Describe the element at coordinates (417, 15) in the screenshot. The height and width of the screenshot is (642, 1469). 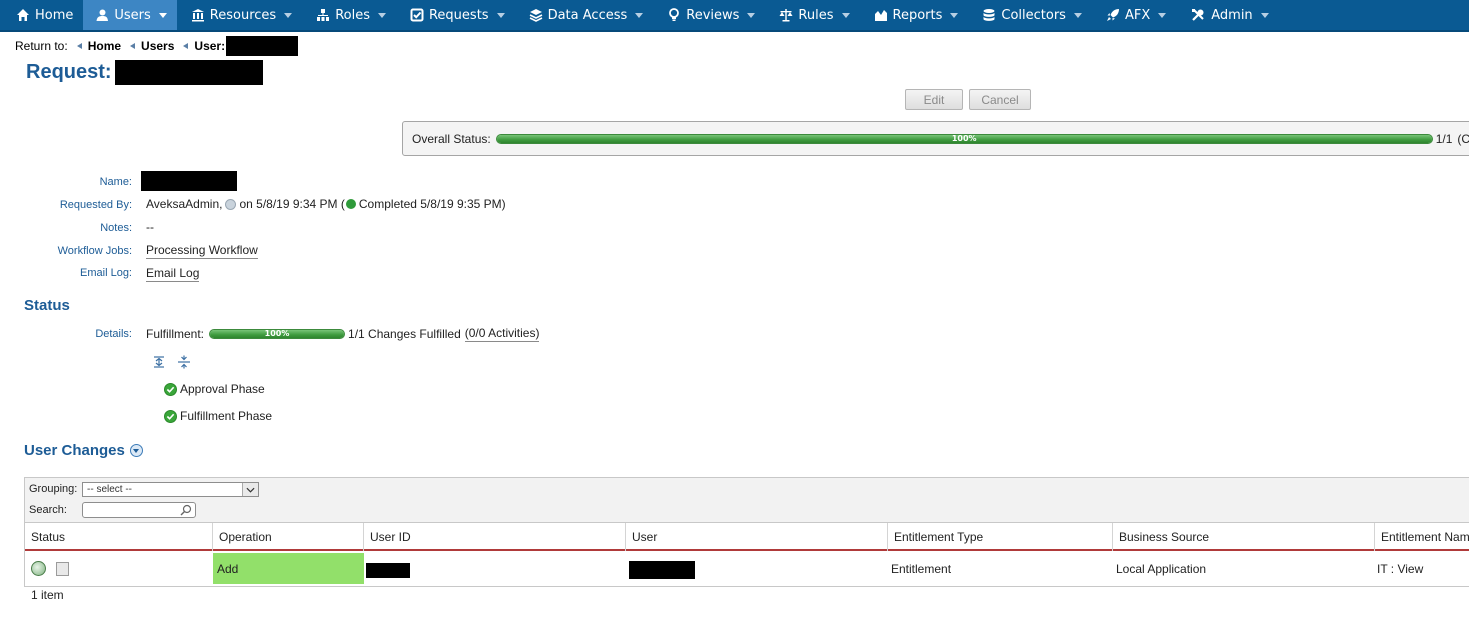
I see `checkbox-icon` at that location.